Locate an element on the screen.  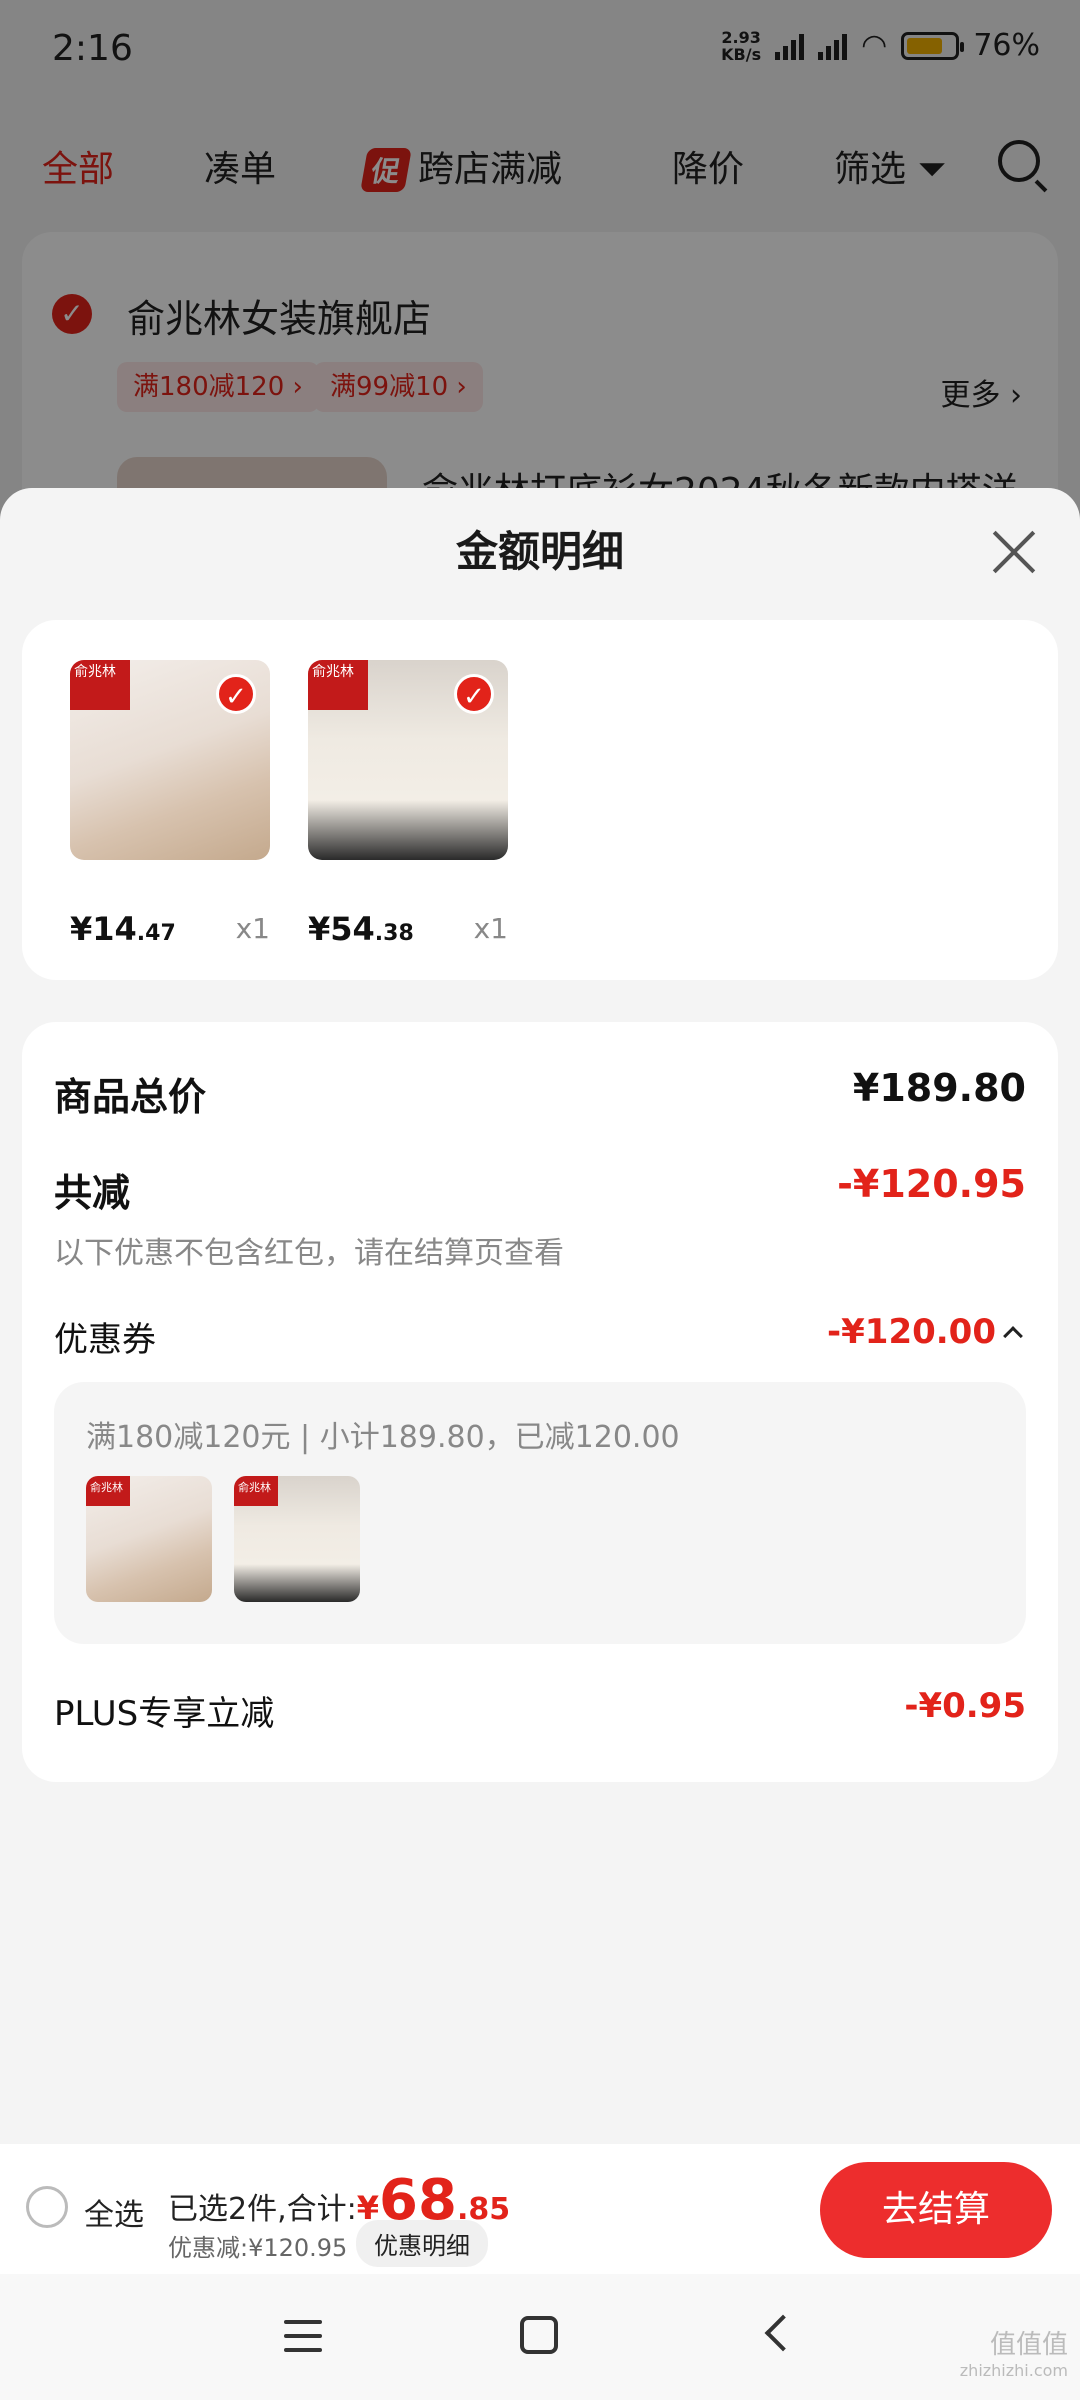
product-price: ¥54.38 is located at coordinates (361, 929).